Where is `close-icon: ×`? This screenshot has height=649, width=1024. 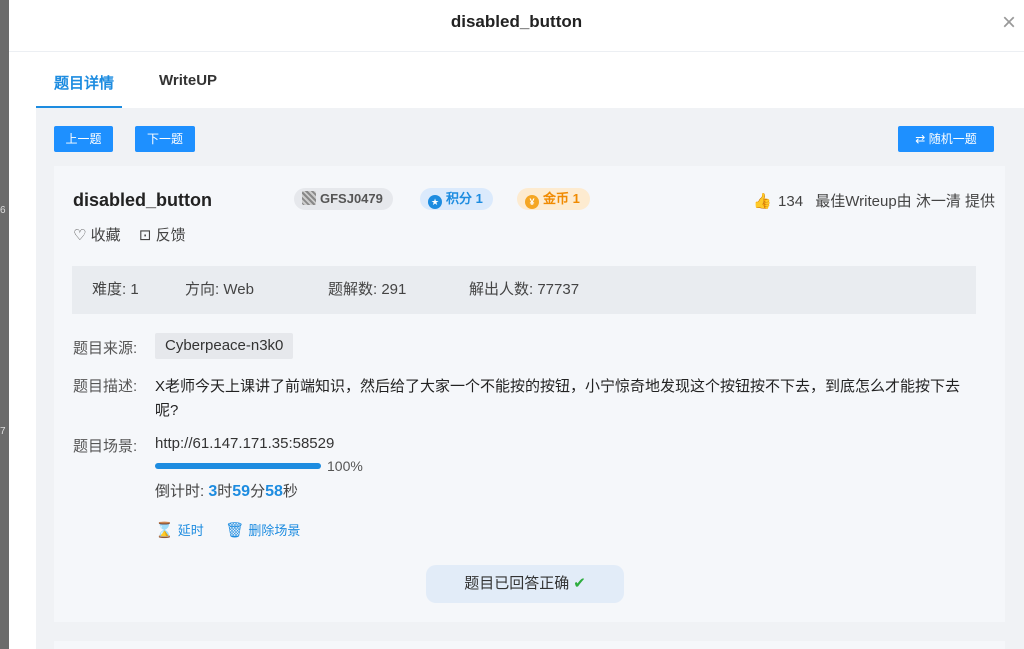 close-icon: × is located at coordinates (1009, 23).